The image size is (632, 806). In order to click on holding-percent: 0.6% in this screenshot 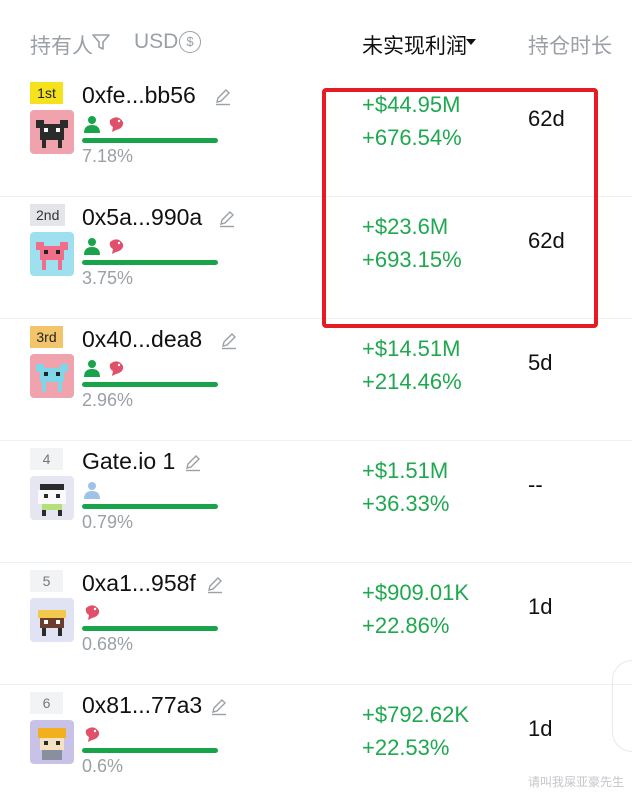, I will do `click(103, 766)`.